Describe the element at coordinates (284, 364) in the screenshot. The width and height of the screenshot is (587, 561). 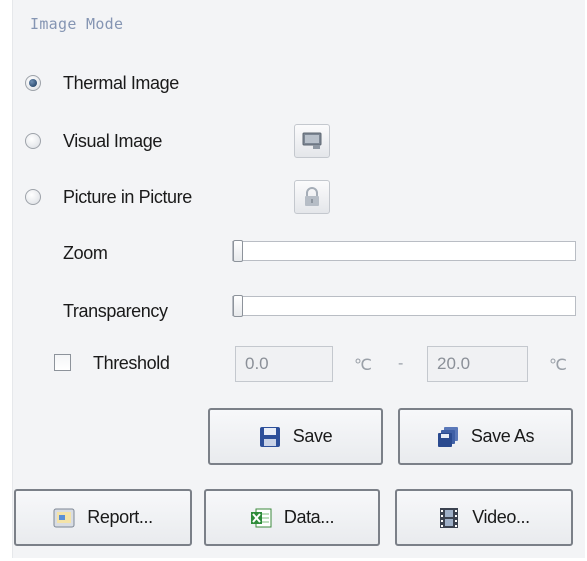
I see `threshold-min-input: 0.0` at that location.